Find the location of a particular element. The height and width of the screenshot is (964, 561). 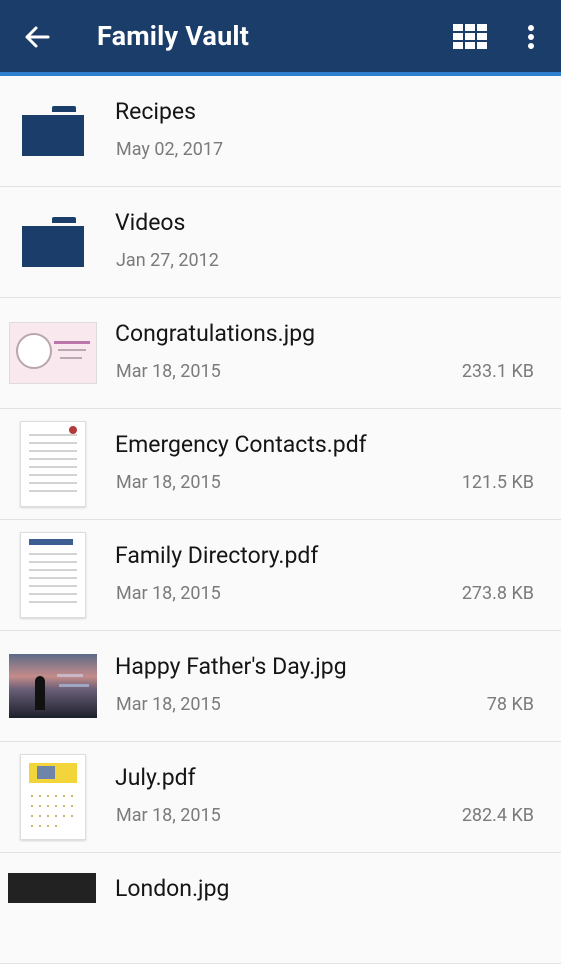

more-options-button is located at coordinates (531, 37).